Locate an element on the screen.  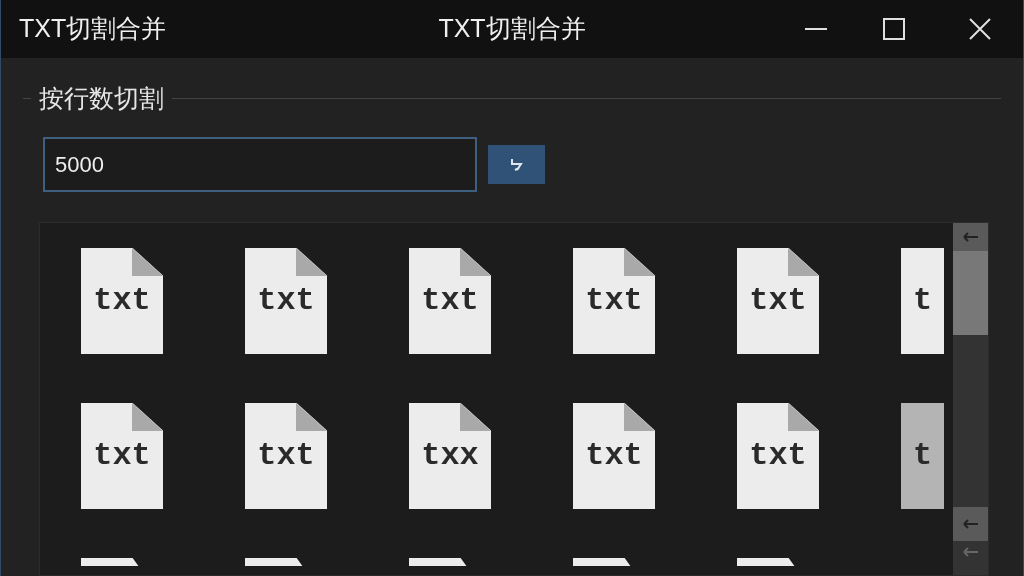
window-title: TXT切割合并 is located at coordinates (512, 29).